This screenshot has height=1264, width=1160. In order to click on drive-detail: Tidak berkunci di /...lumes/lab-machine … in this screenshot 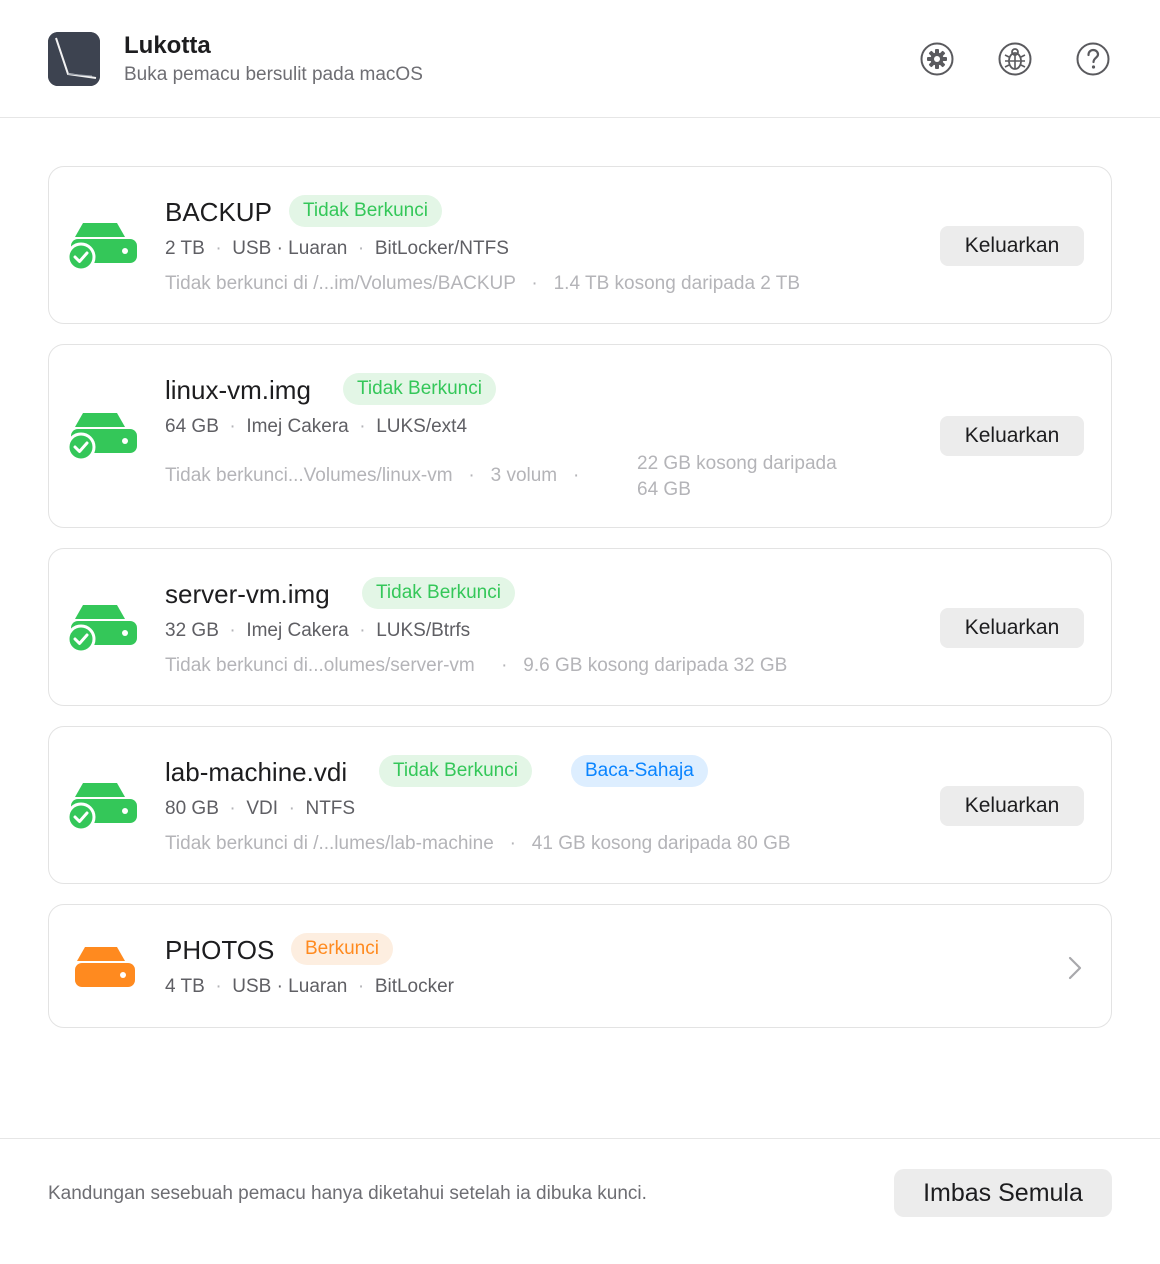, I will do `click(478, 843)`.